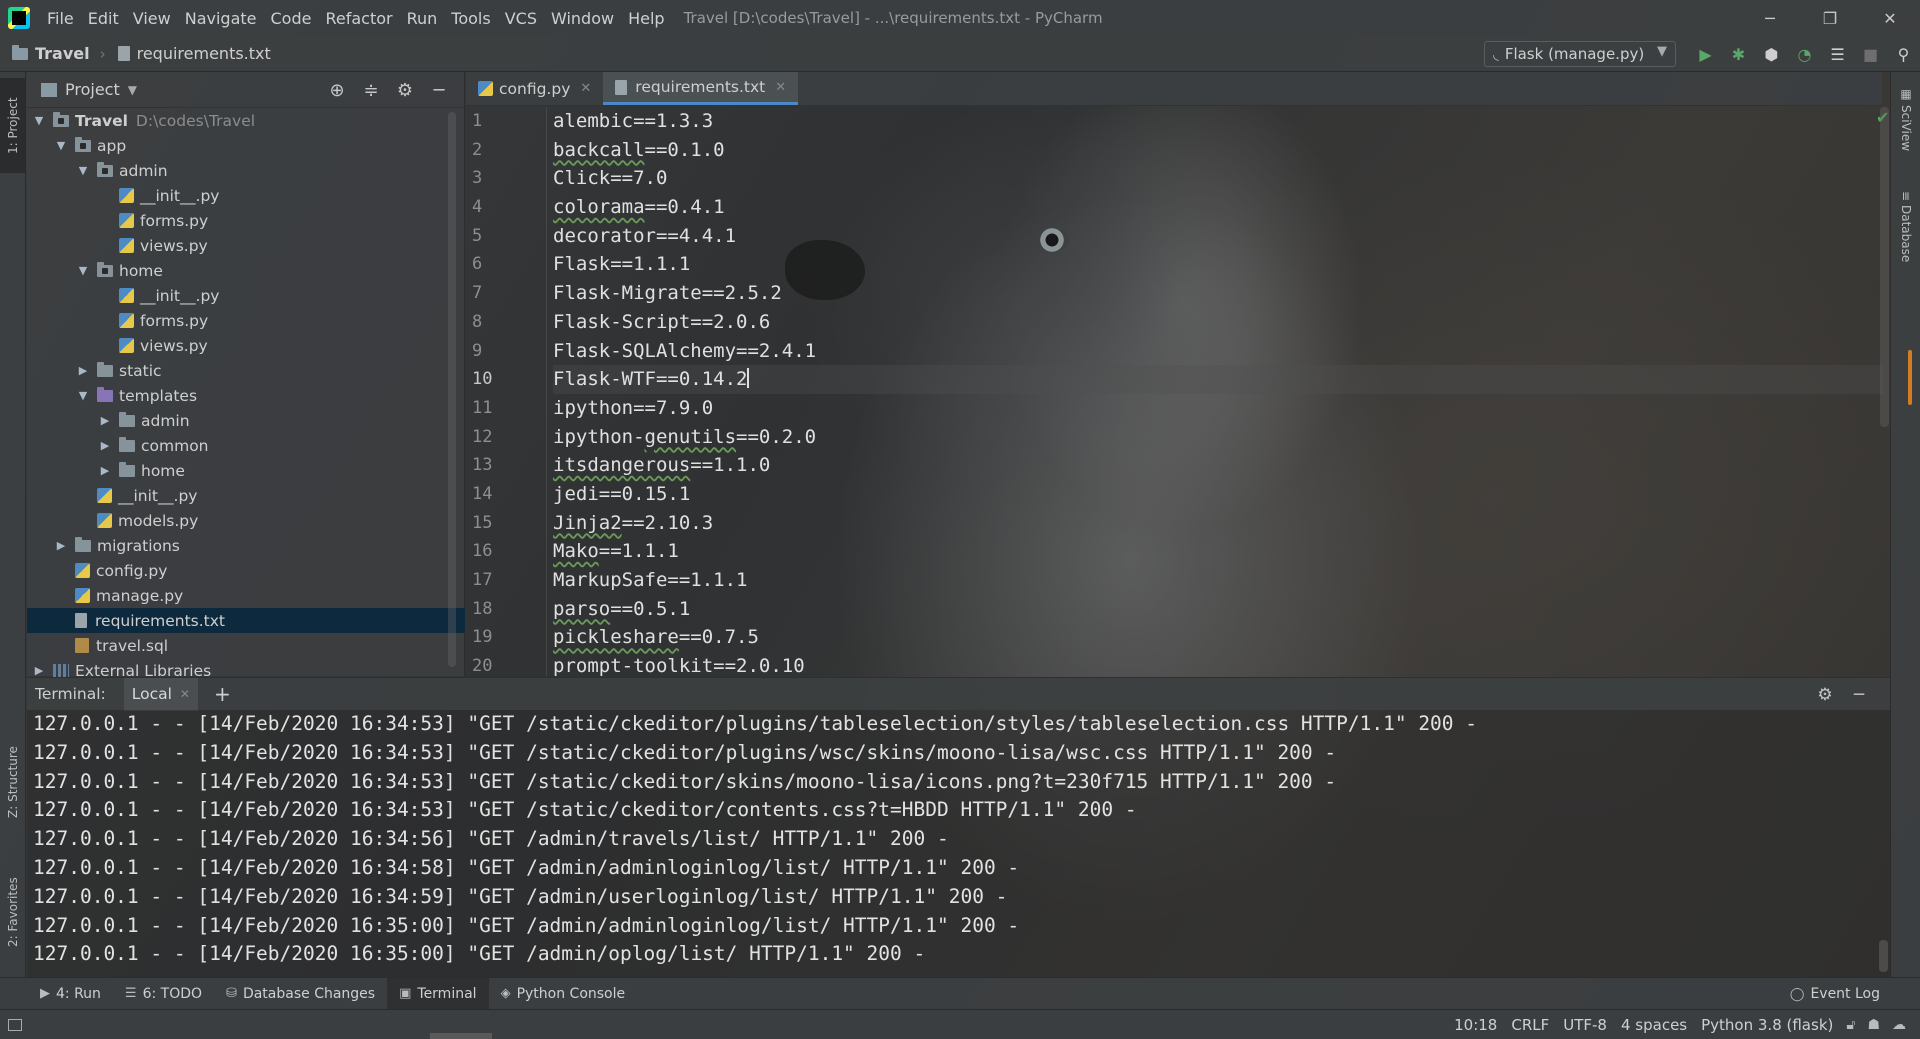  I want to click on line-number: 9, so click(506, 351).